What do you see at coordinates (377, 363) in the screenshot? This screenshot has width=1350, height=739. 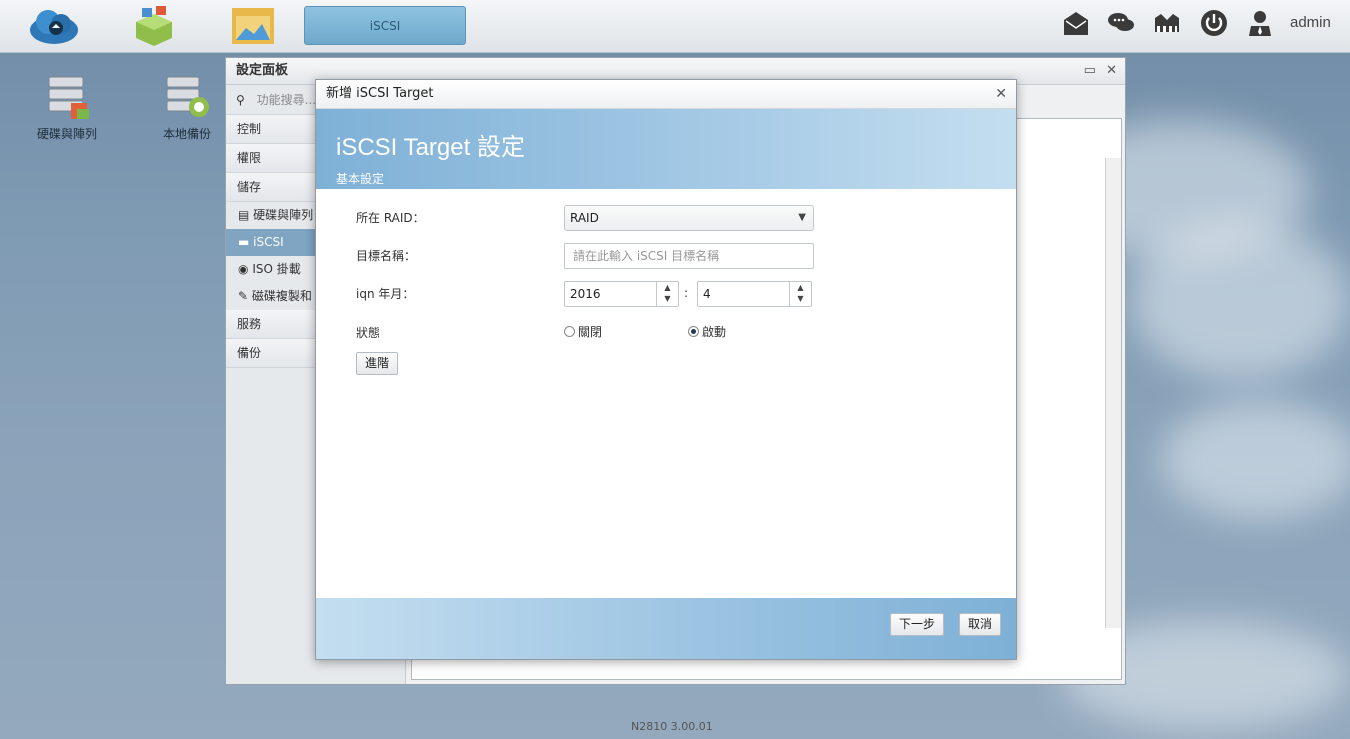 I see `advanced-button: 進階` at bounding box center [377, 363].